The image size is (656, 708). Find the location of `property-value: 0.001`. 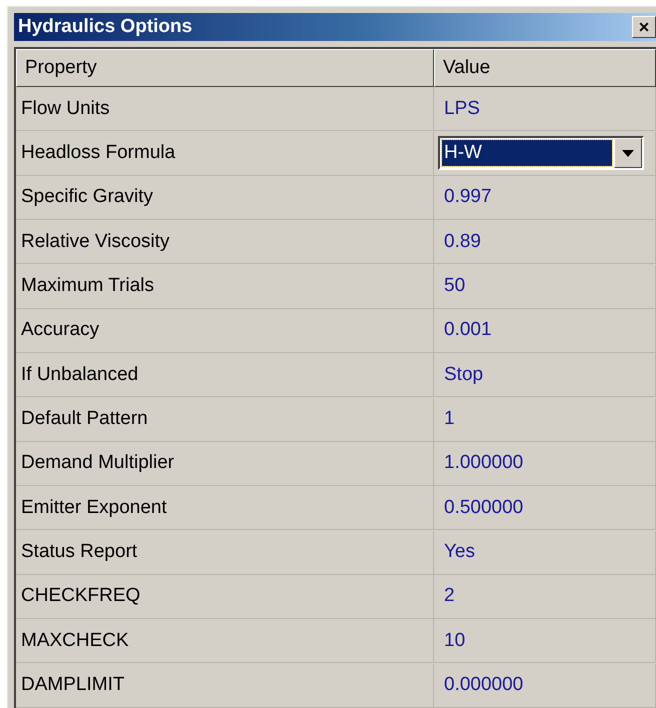

property-value: 0.001 is located at coordinates (463, 330).